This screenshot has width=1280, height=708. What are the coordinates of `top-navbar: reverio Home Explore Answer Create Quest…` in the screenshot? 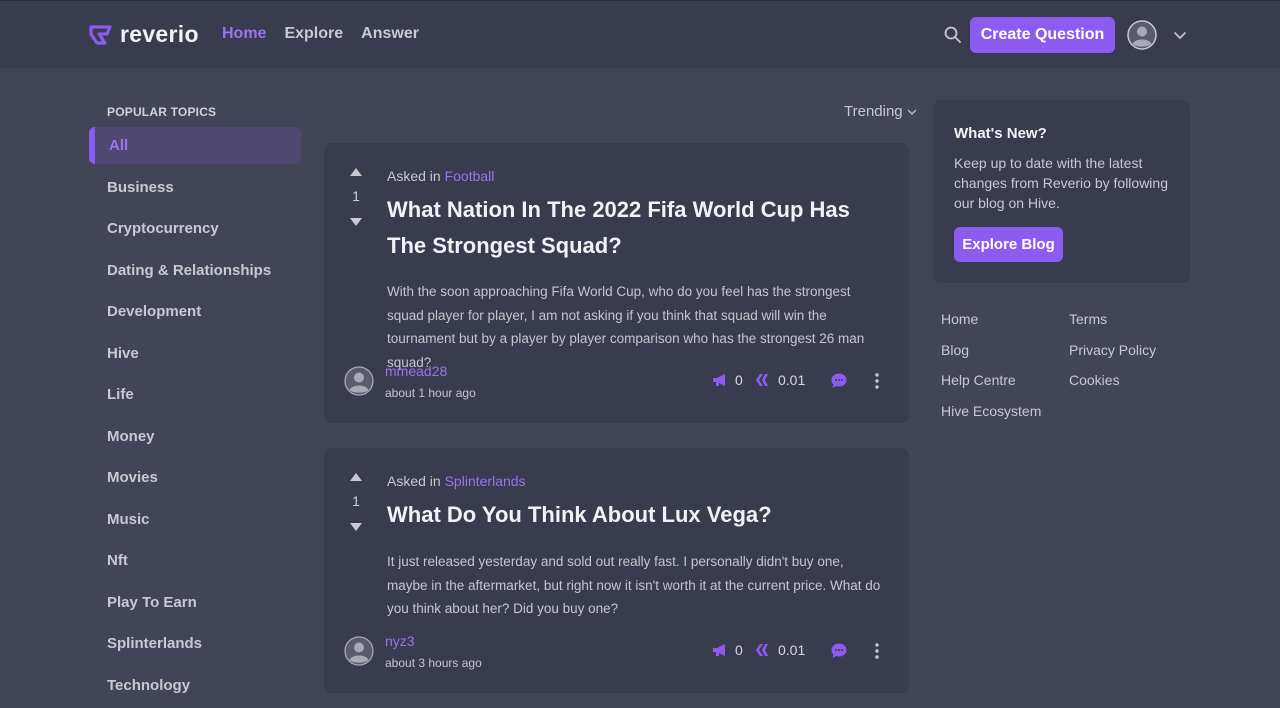 It's located at (640, 34).